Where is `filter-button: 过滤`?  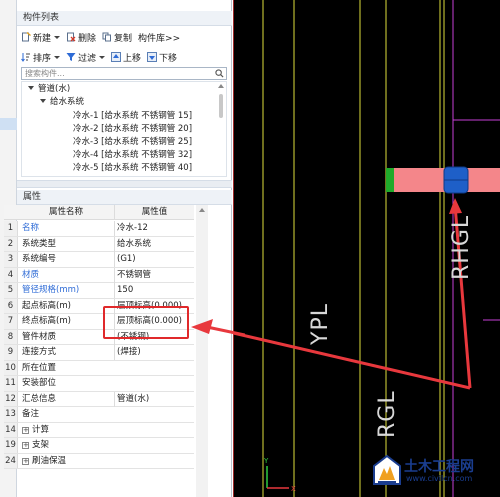 filter-button: 过滤 is located at coordinates (86, 57).